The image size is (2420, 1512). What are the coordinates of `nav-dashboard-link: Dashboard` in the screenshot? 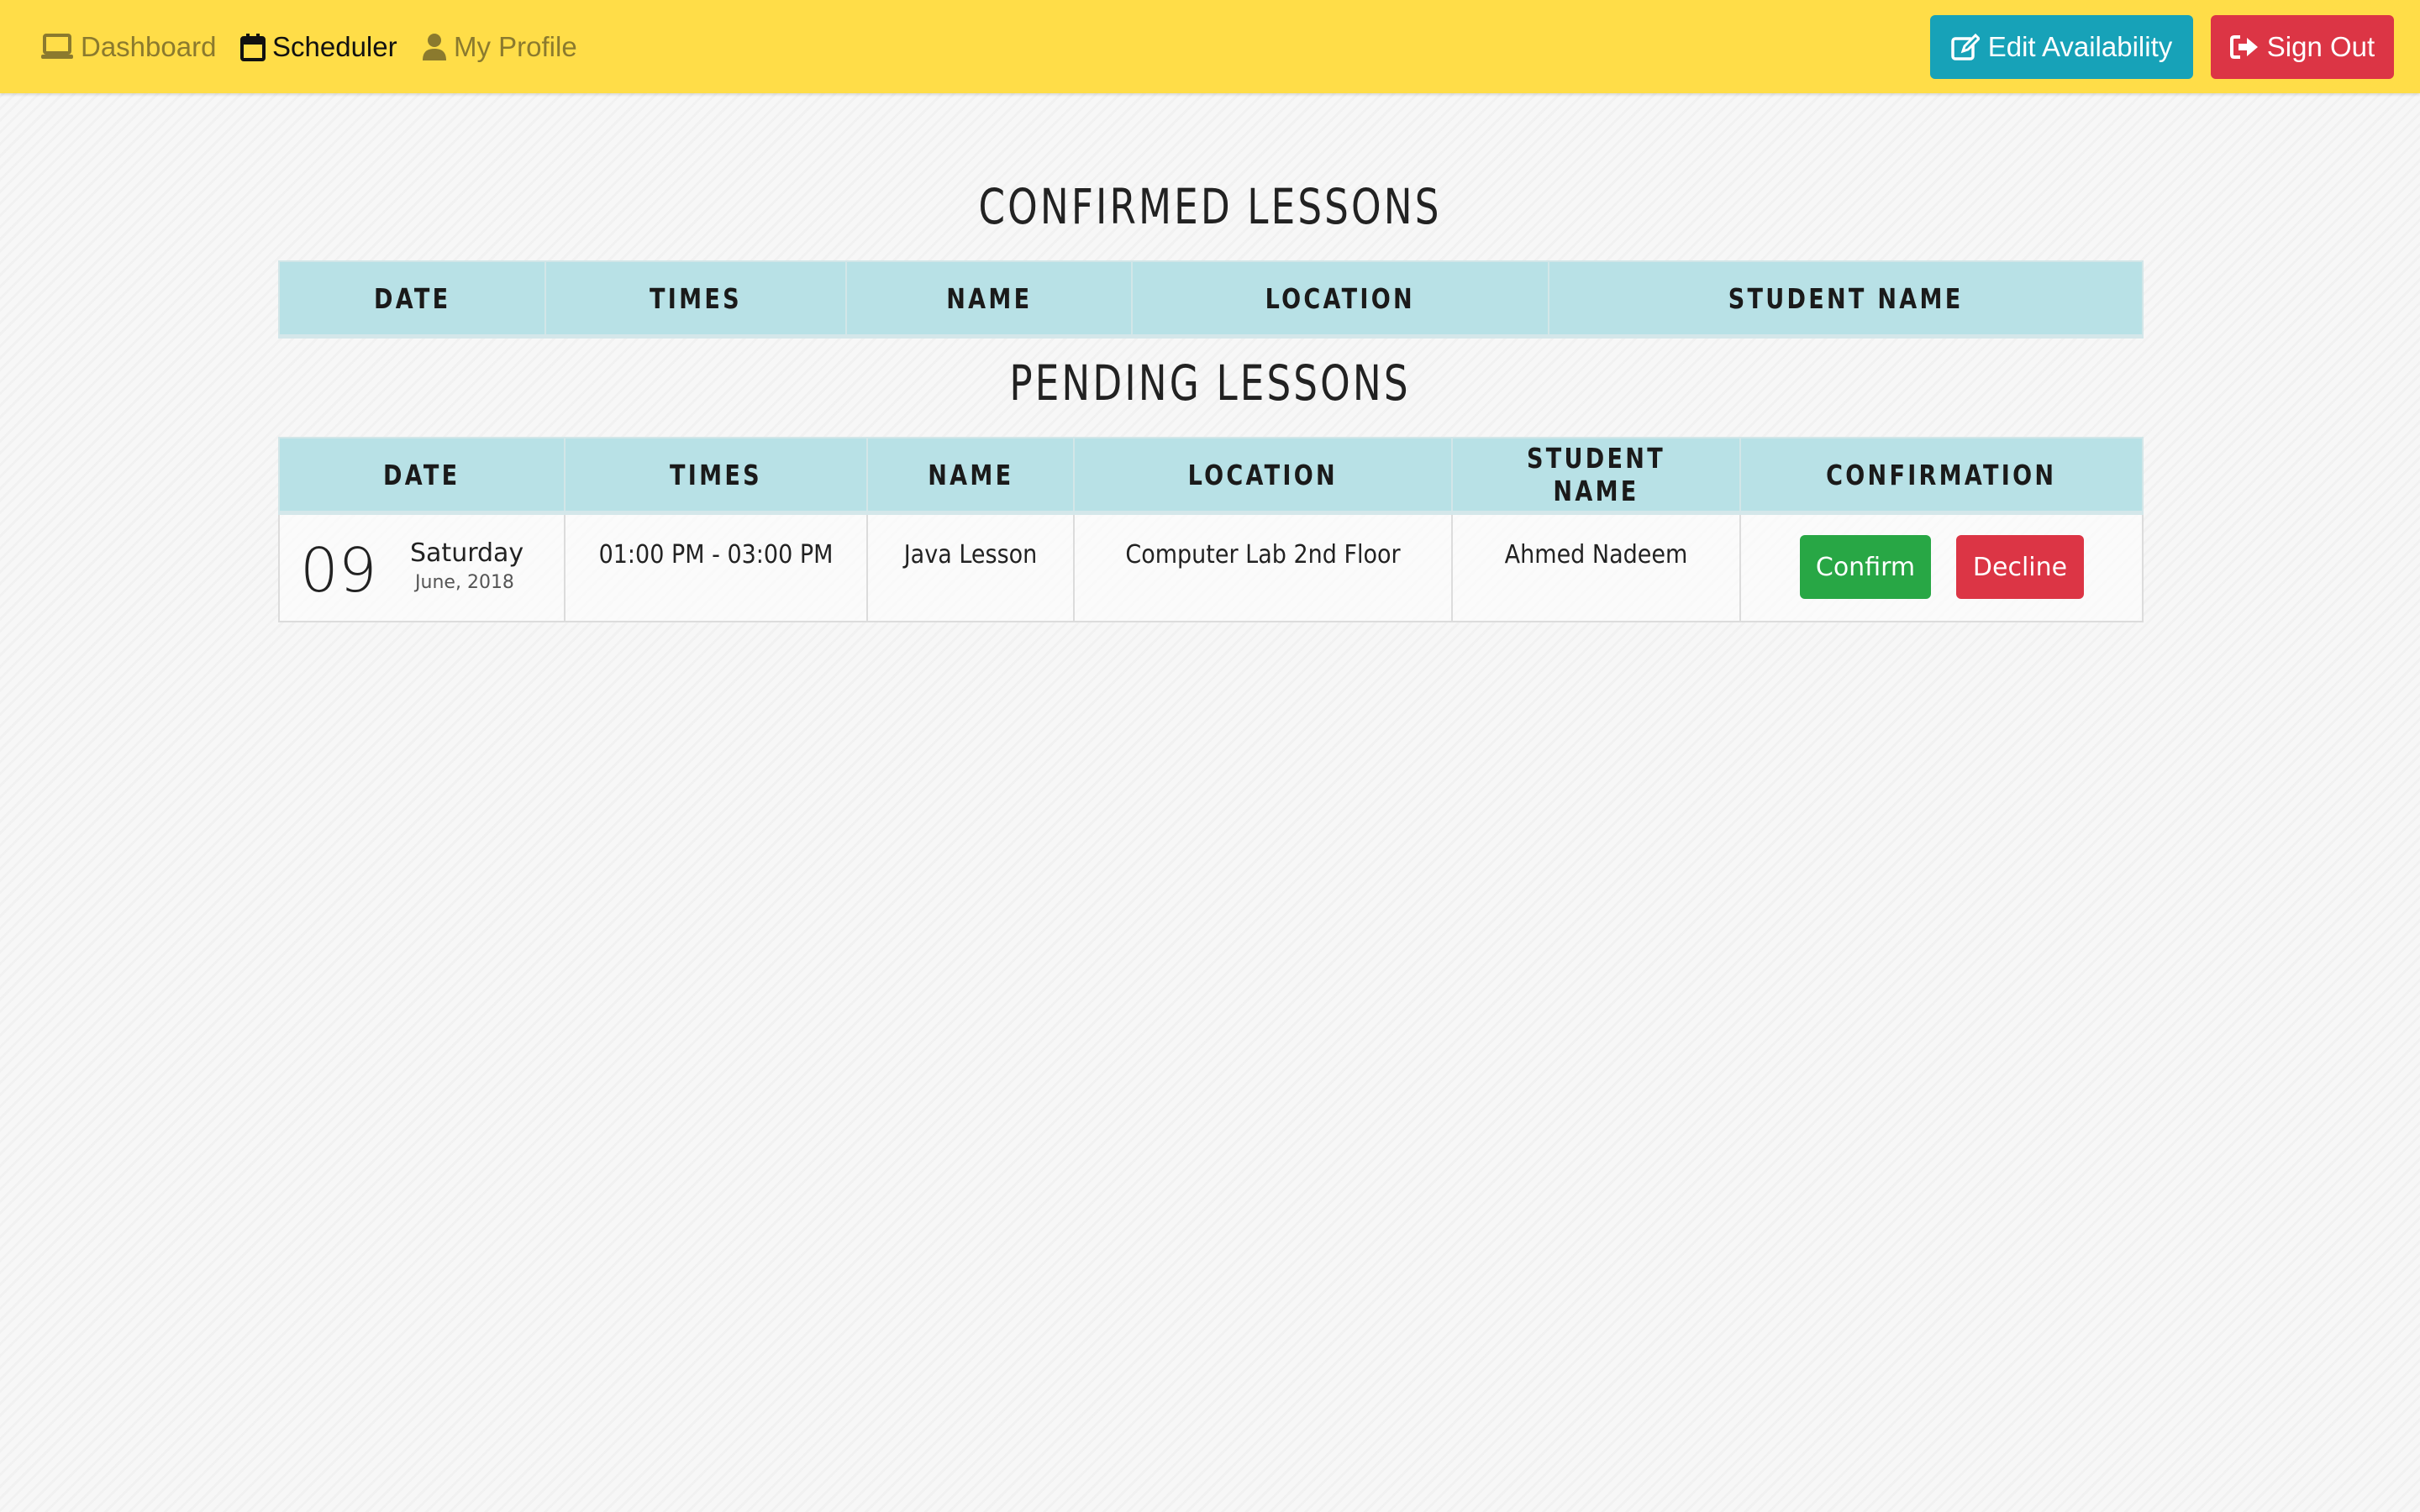 It's located at (128, 47).